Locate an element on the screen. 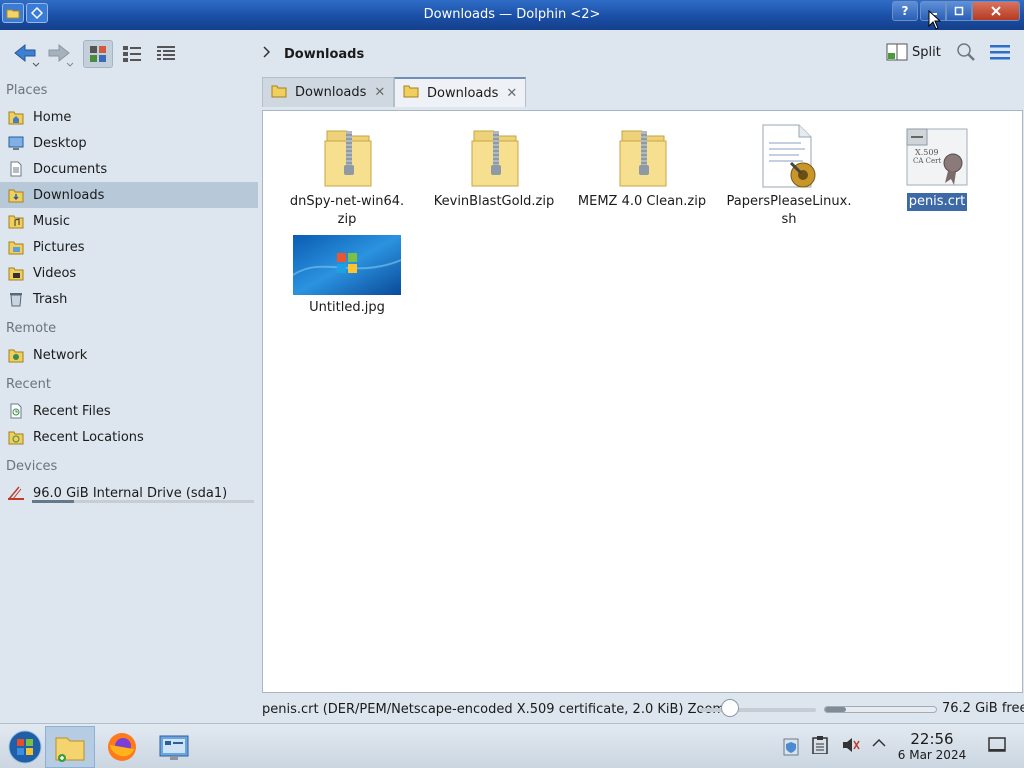 This screenshot has height=768, width=1024. task-firefox is located at coordinates (122, 747).